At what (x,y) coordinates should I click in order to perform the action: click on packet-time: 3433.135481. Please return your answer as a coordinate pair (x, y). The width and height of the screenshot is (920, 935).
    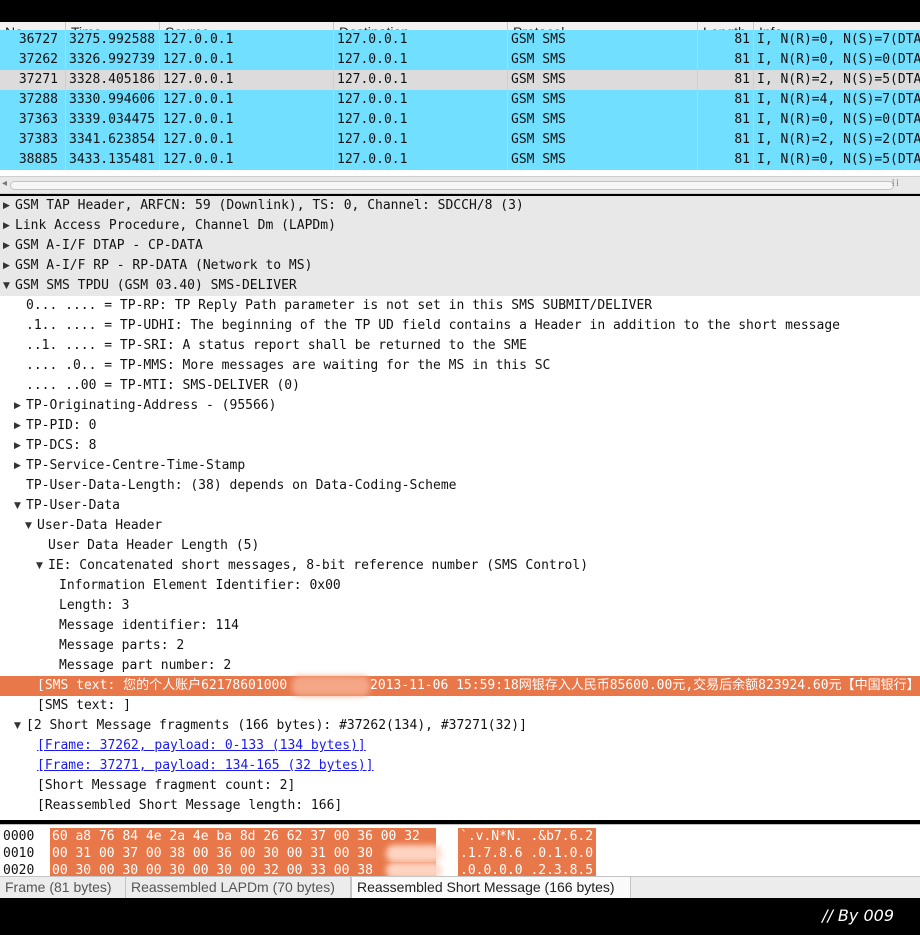
    Looking at the image, I should click on (113, 160).